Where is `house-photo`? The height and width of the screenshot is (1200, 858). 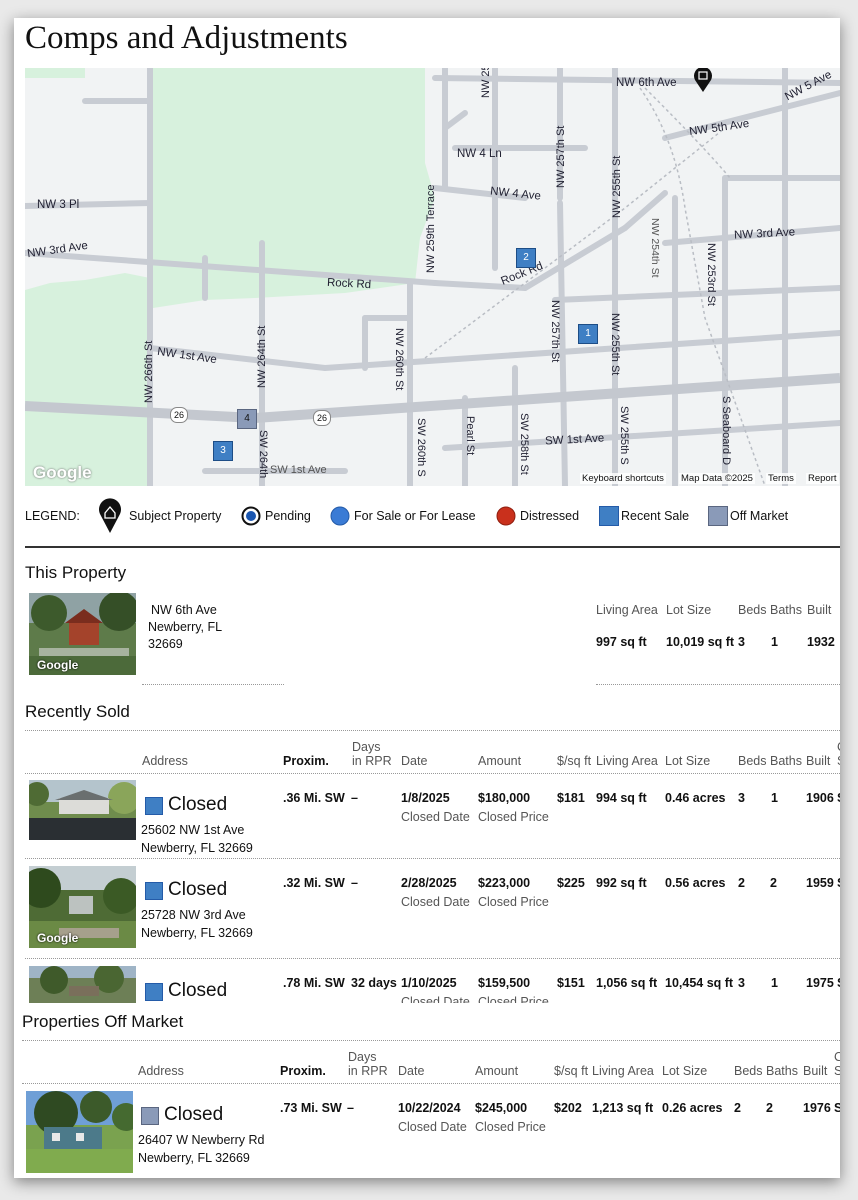
house-photo is located at coordinates (82, 984).